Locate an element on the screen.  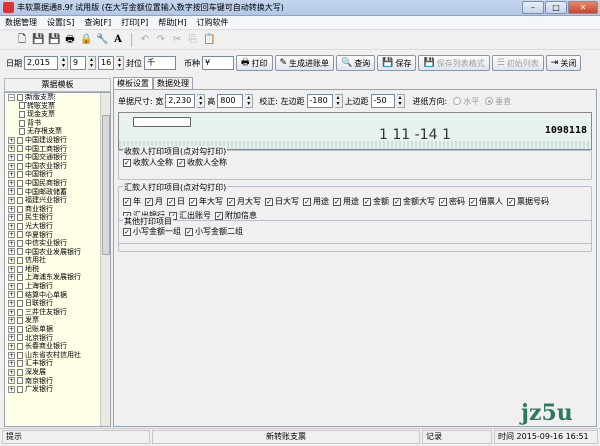
print-item-checkbox: ✓ 票据号码 is located at coordinates (528, 202).